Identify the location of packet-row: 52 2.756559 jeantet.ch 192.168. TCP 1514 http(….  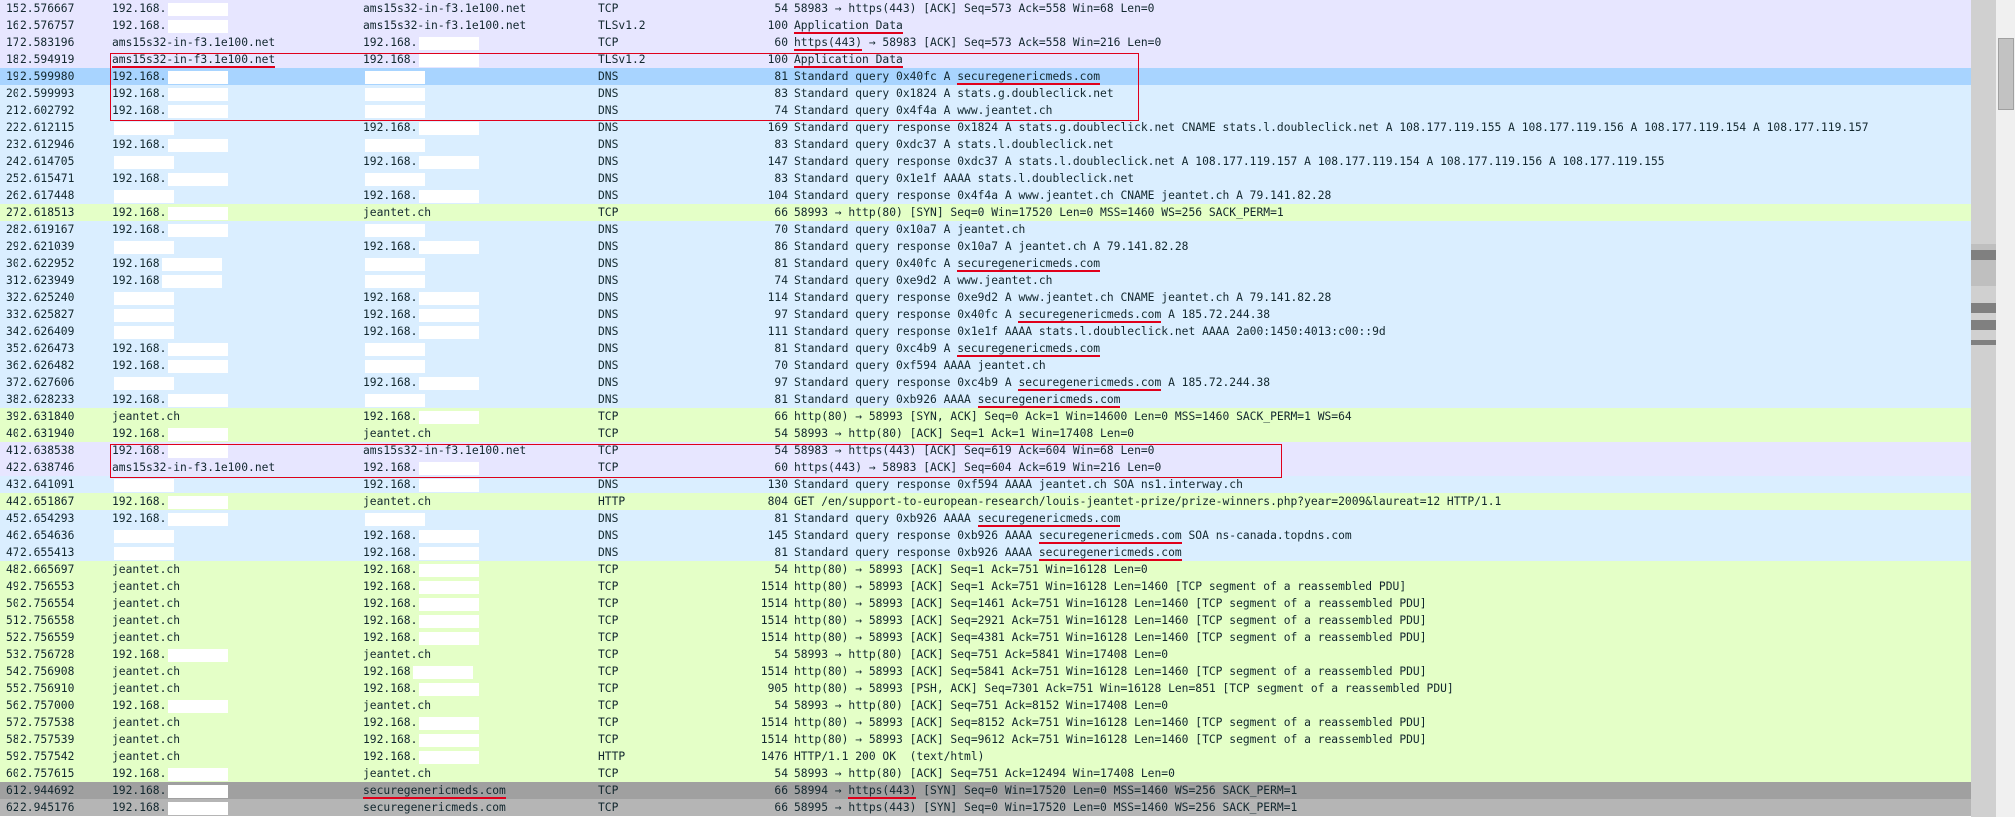
(985, 637).